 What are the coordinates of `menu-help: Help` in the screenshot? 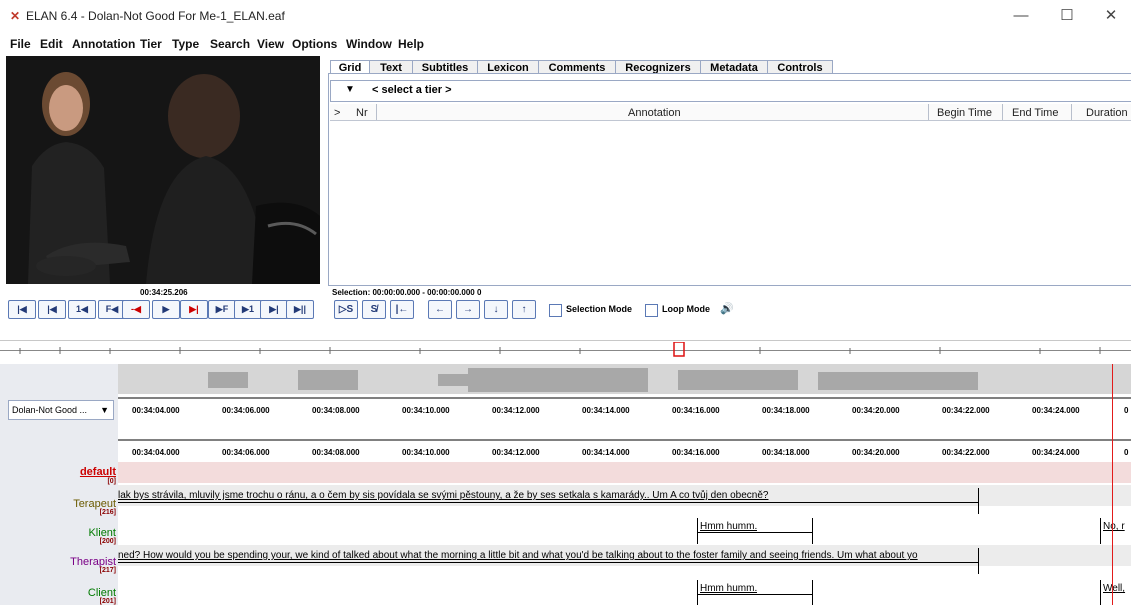 It's located at (411, 44).